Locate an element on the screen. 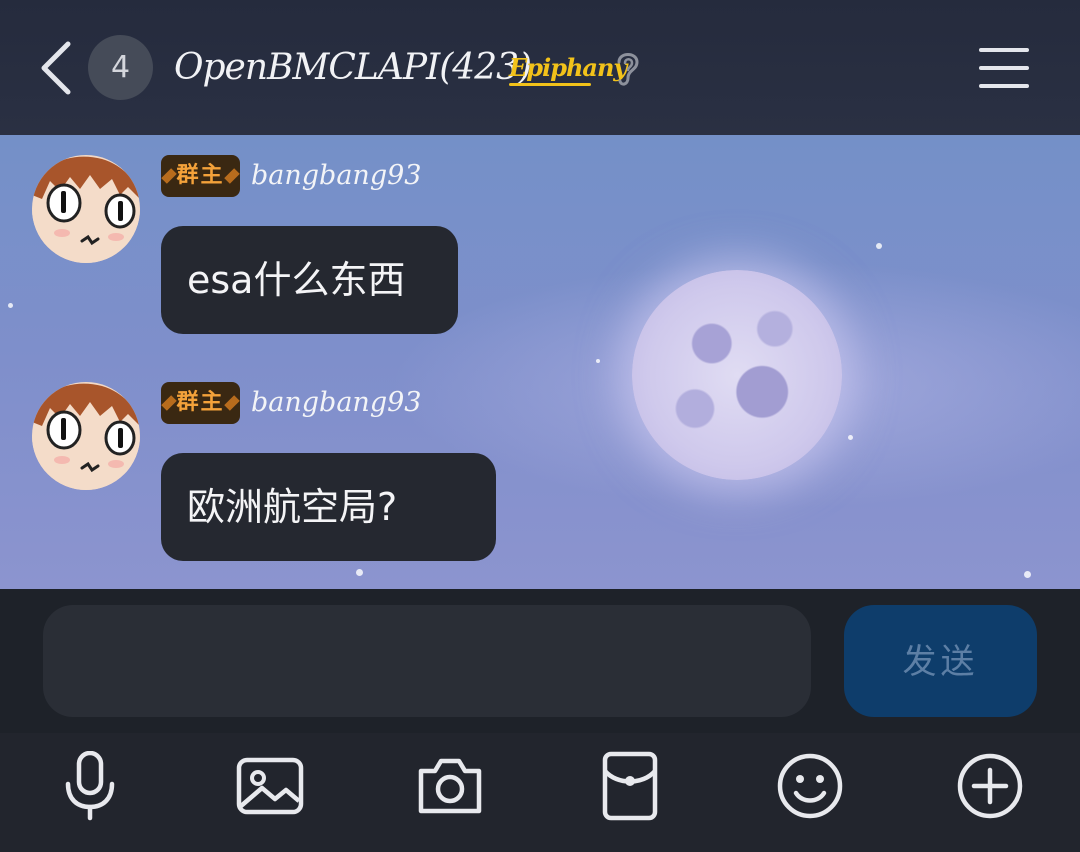 The image size is (1080, 852). ear-icon is located at coordinates (628, 69).